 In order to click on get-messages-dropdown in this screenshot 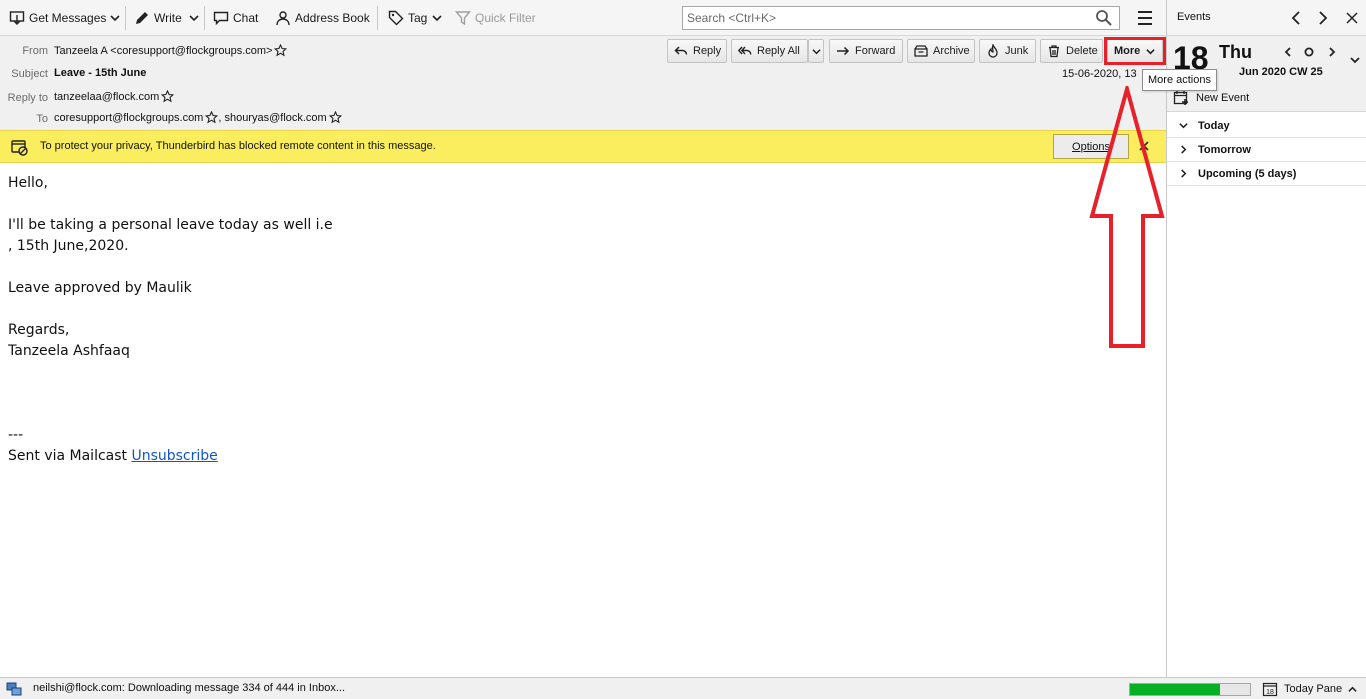, I will do `click(115, 18)`.